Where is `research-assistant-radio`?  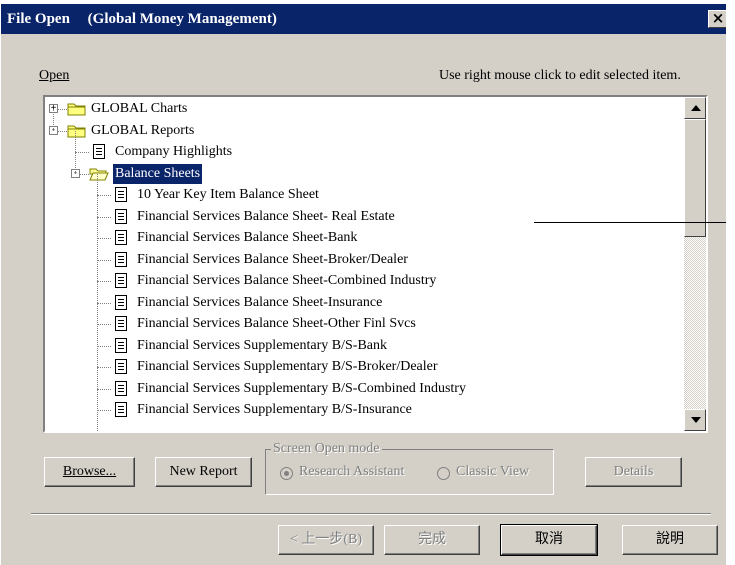 research-assistant-radio is located at coordinates (286, 473).